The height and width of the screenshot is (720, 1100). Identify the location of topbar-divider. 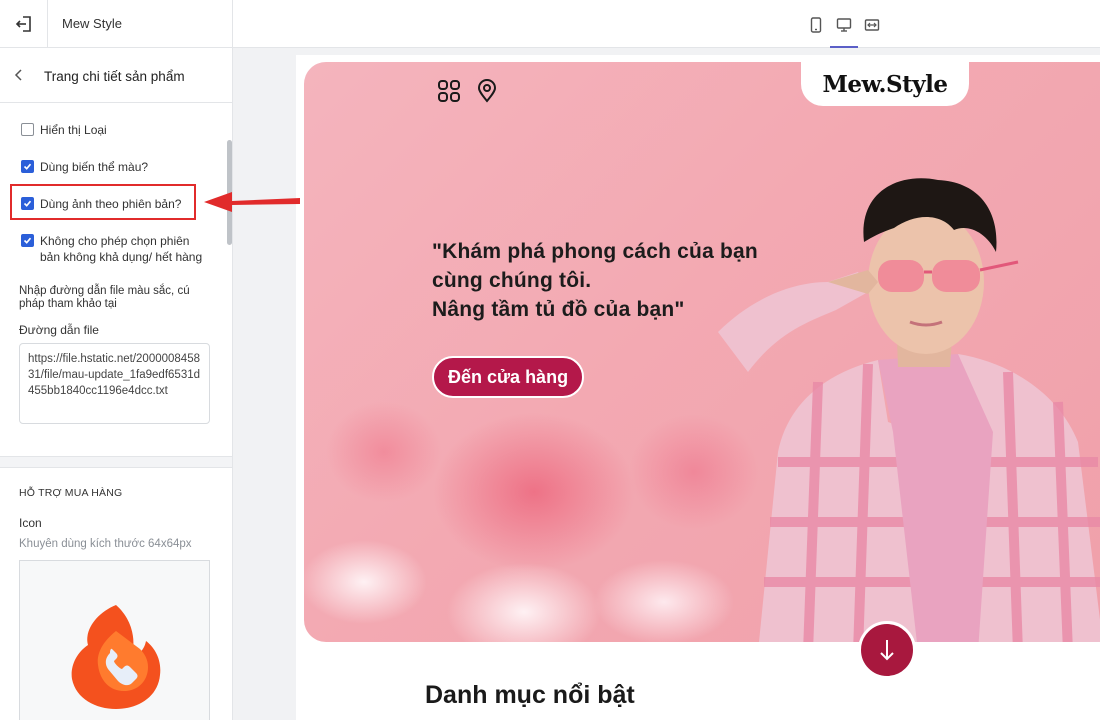
(232, 24).